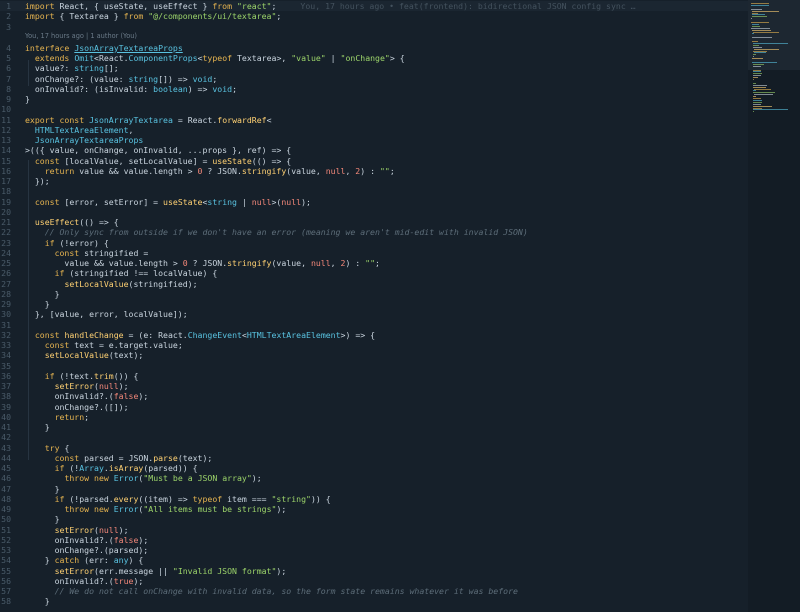 This screenshot has width=800, height=612. I want to click on code-token: }, so click(40, 560).